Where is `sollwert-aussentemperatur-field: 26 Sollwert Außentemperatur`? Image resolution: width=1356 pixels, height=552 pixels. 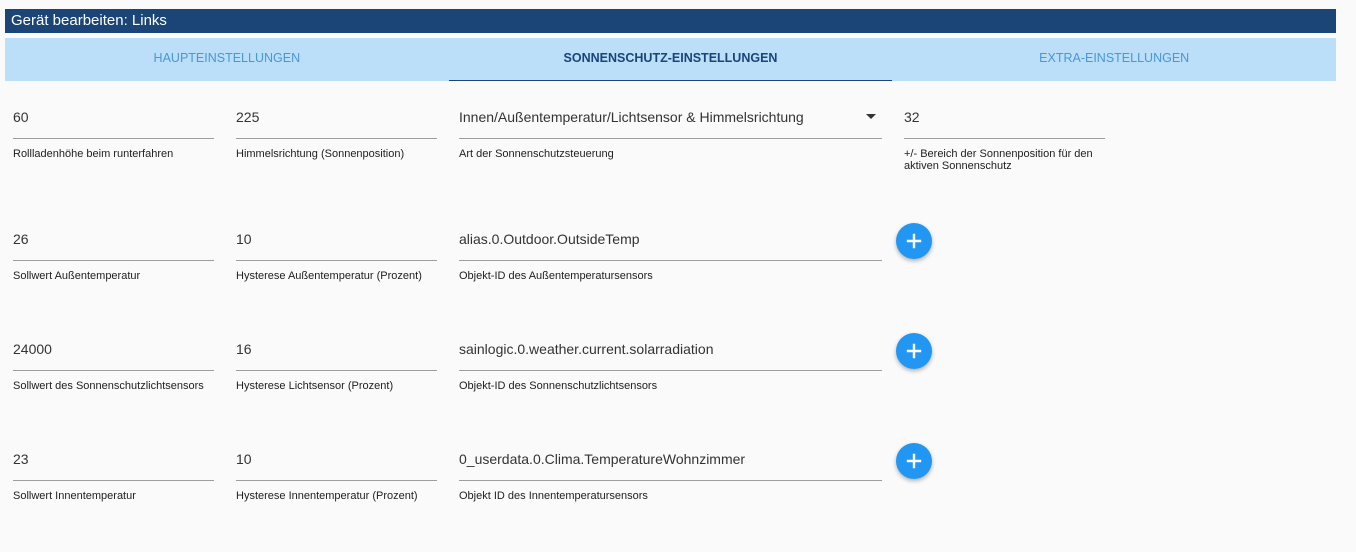 sollwert-aussentemperatur-field: 26 Sollwert Außentemperatur is located at coordinates (113, 251).